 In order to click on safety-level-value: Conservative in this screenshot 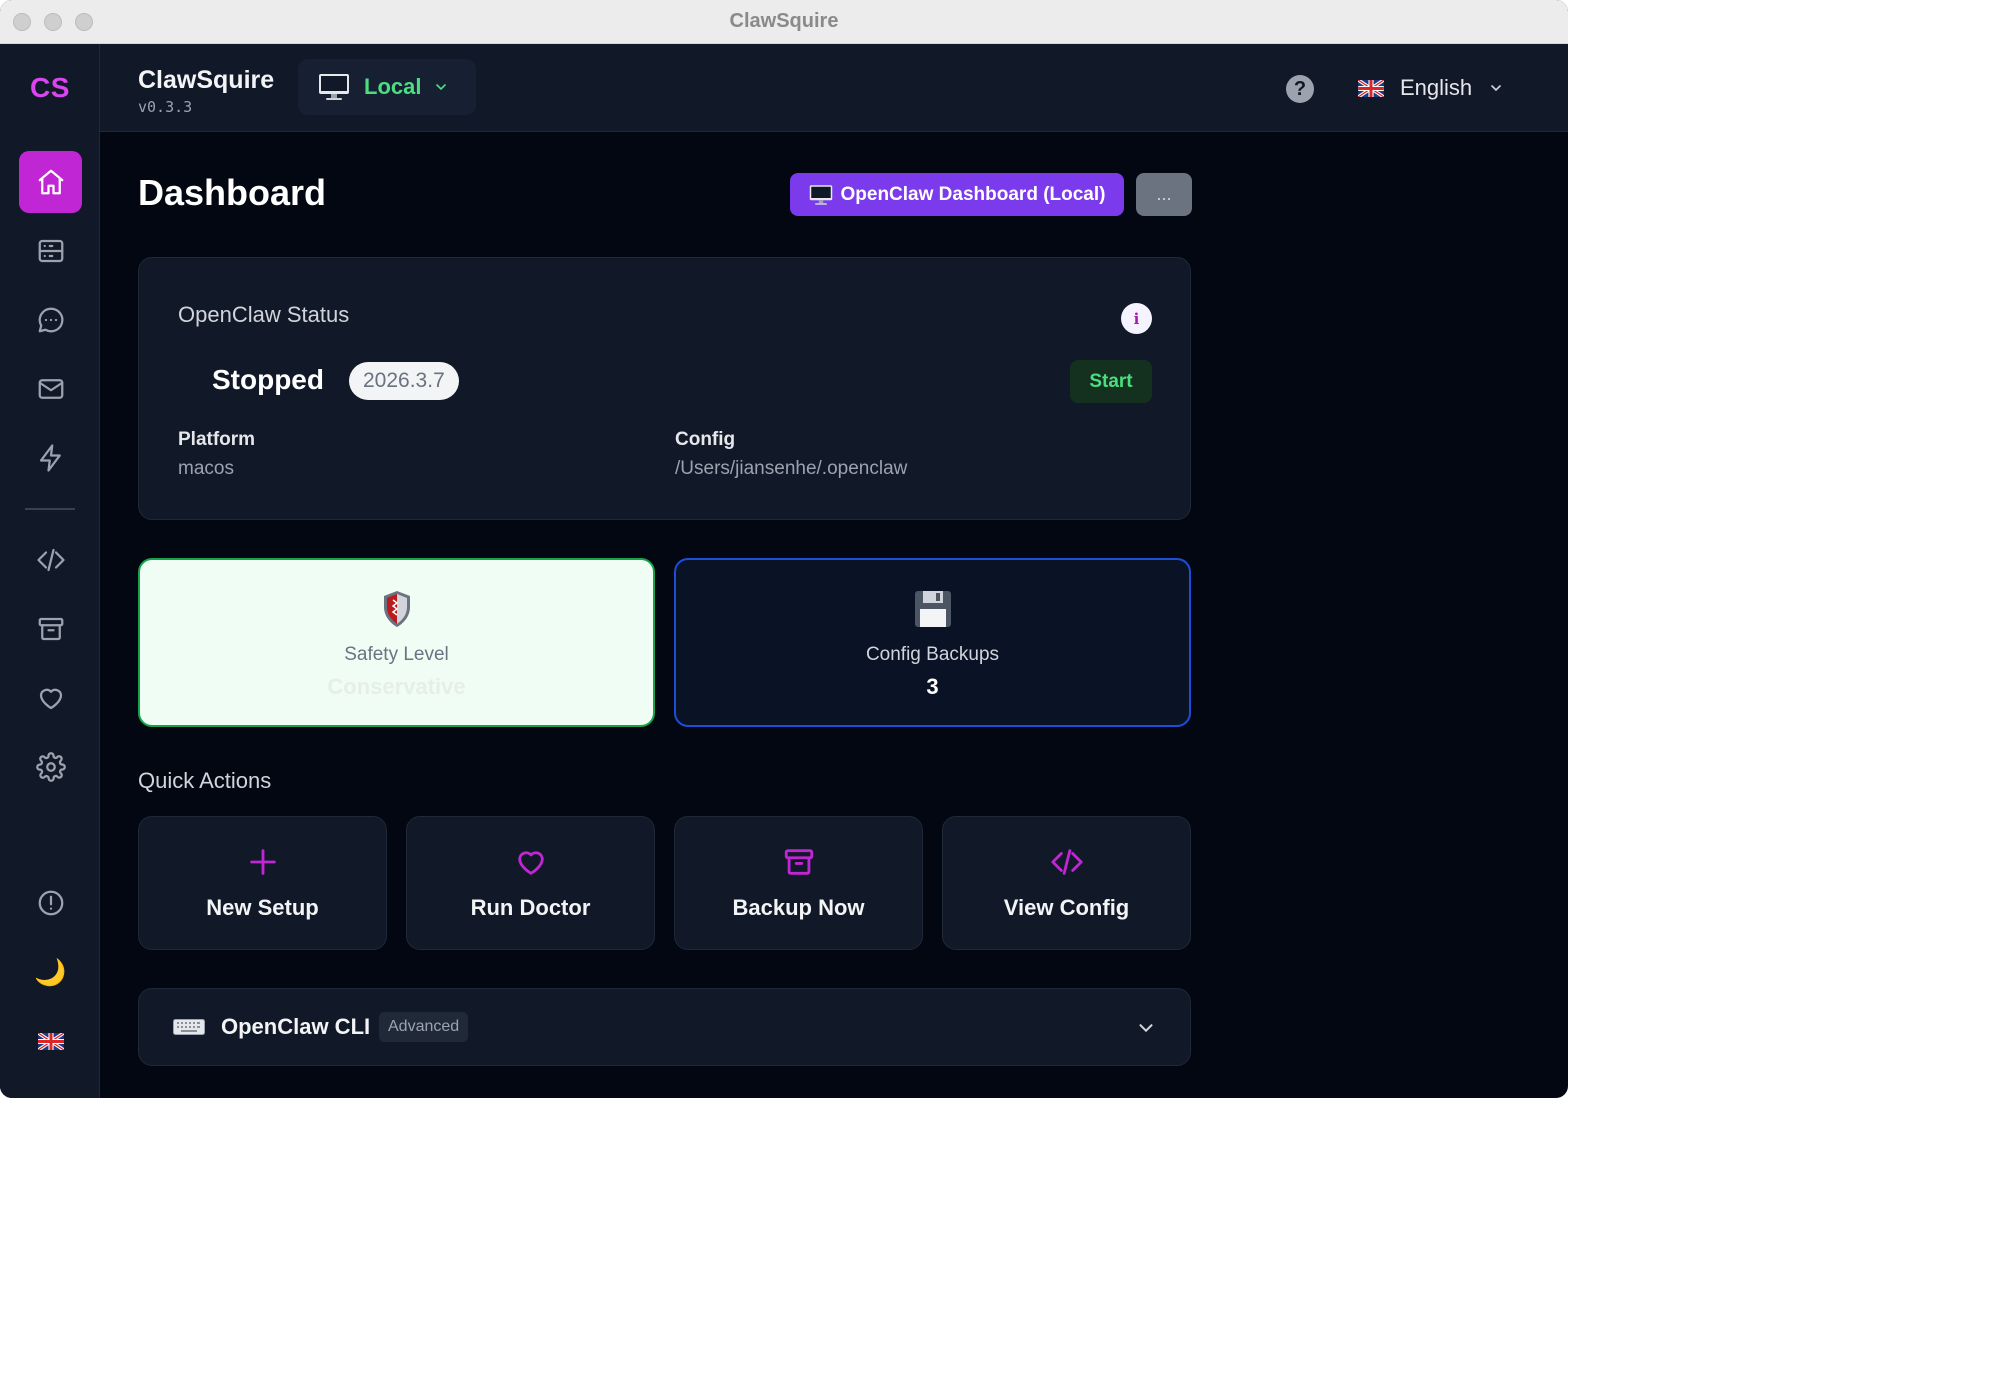, I will do `click(396, 686)`.